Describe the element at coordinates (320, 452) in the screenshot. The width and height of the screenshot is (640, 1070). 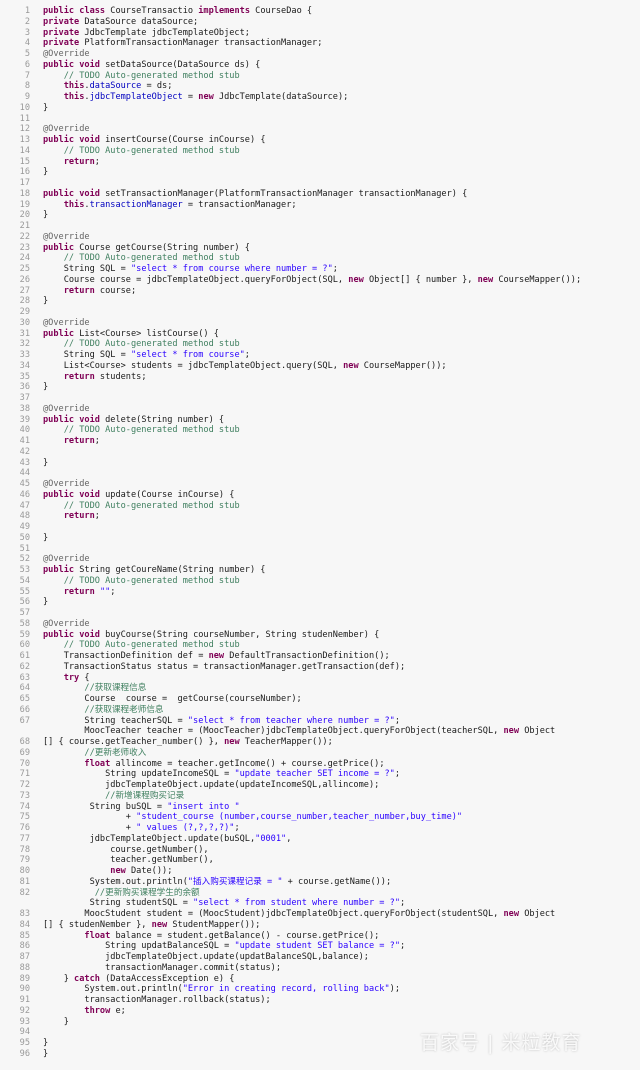
I see `code-line: 42` at that location.